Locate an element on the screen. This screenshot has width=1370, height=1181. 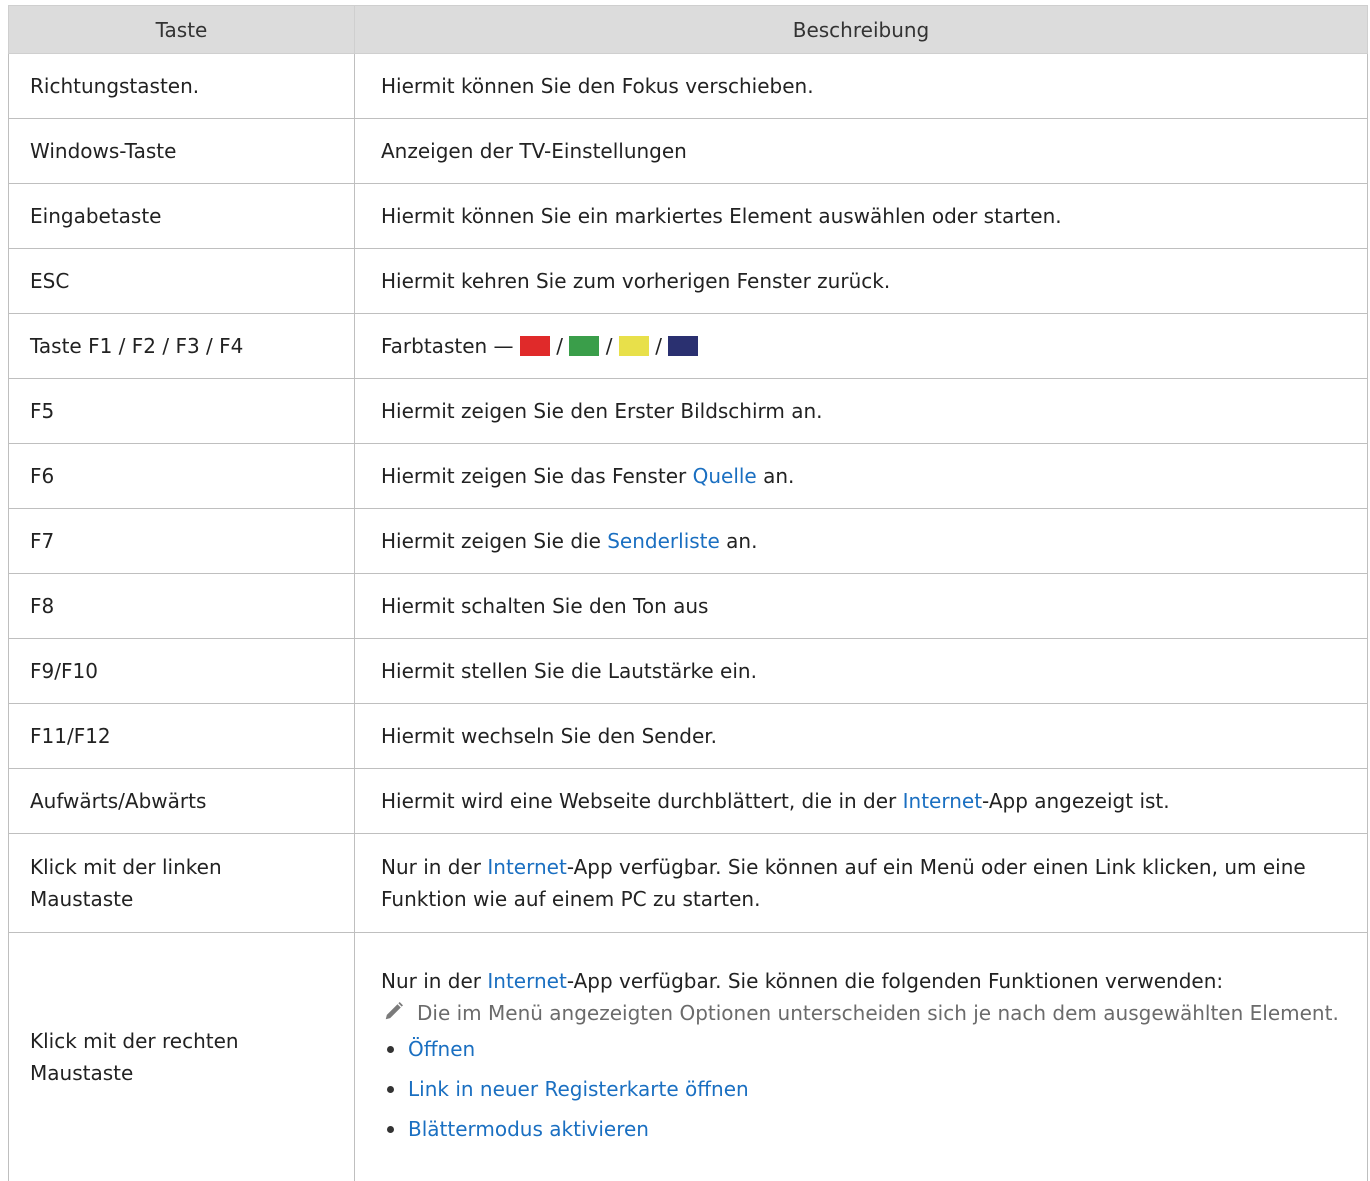
key-cell: F11/F12 is located at coordinates (182, 736).